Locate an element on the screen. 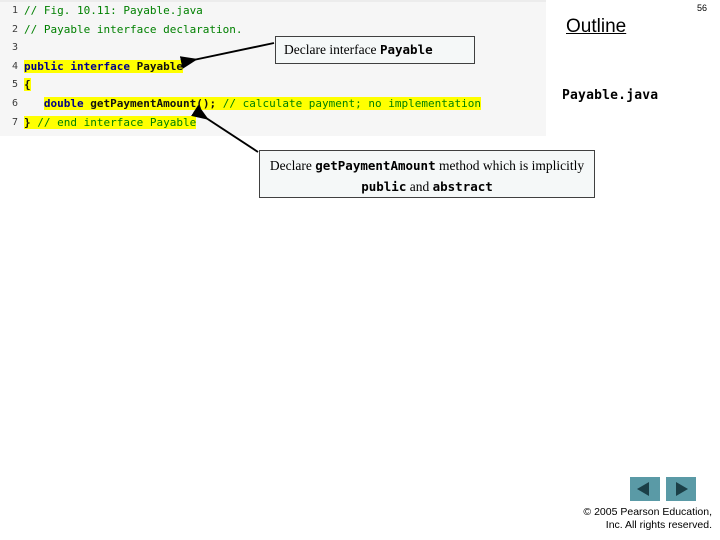 This screenshot has width=720, height=540. previous-slide-button is located at coordinates (645, 489).